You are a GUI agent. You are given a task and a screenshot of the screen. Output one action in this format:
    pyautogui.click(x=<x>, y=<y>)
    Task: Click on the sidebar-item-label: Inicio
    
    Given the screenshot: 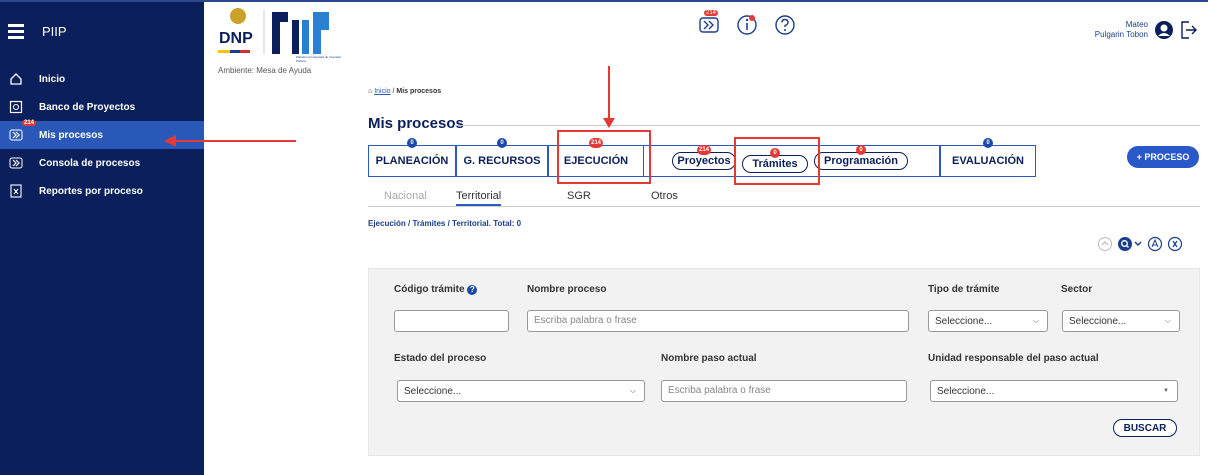 What is the action you would take?
    pyautogui.click(x=52, y=79)
    